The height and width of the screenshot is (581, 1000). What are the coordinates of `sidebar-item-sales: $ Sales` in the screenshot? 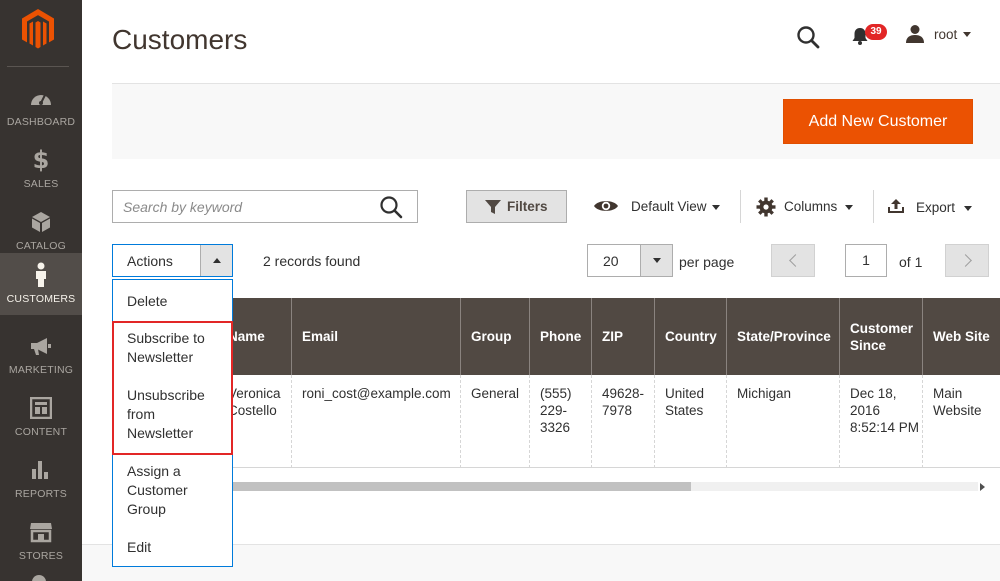 It's located at (41, 169).